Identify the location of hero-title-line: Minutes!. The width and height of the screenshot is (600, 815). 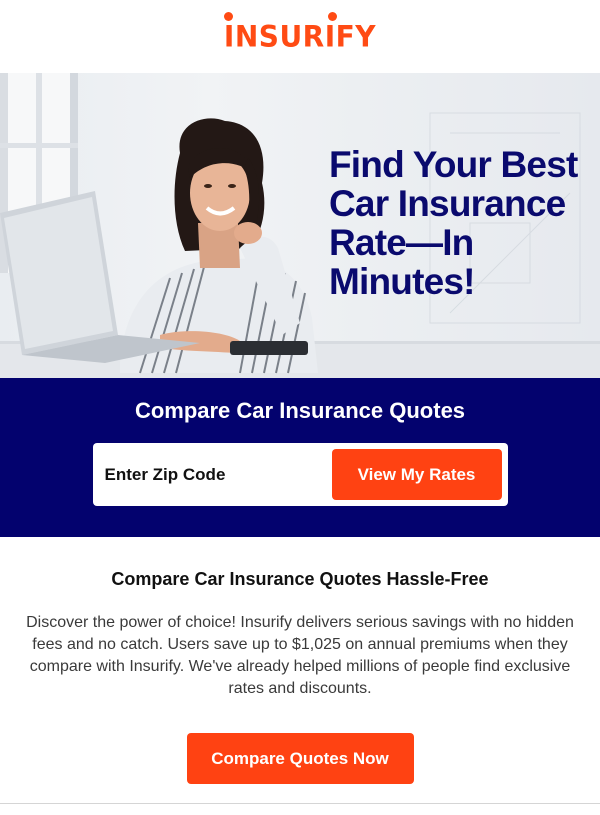
(402, 281).